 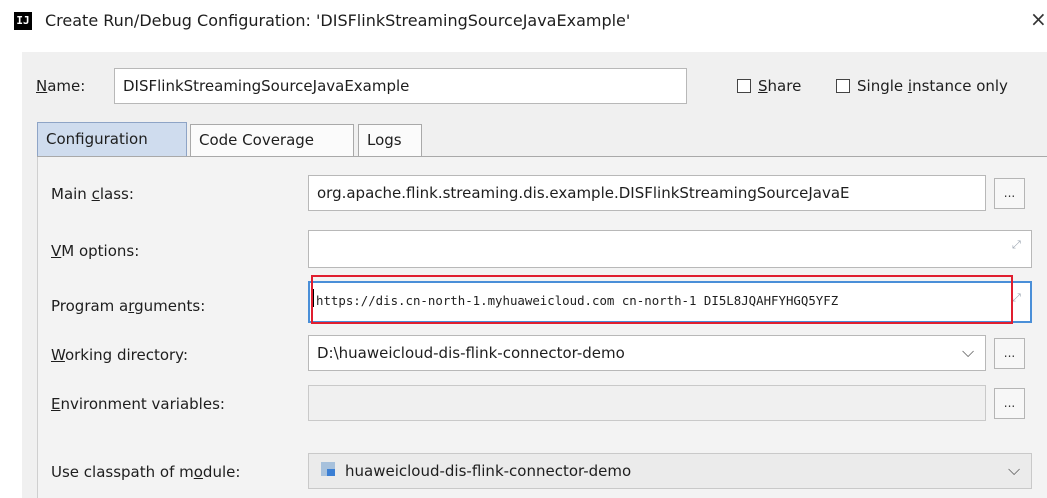 What do you see at coordinates (61, 86) in the screenshot?
I see `name-label: Name:` at bounding box center [61, 86].